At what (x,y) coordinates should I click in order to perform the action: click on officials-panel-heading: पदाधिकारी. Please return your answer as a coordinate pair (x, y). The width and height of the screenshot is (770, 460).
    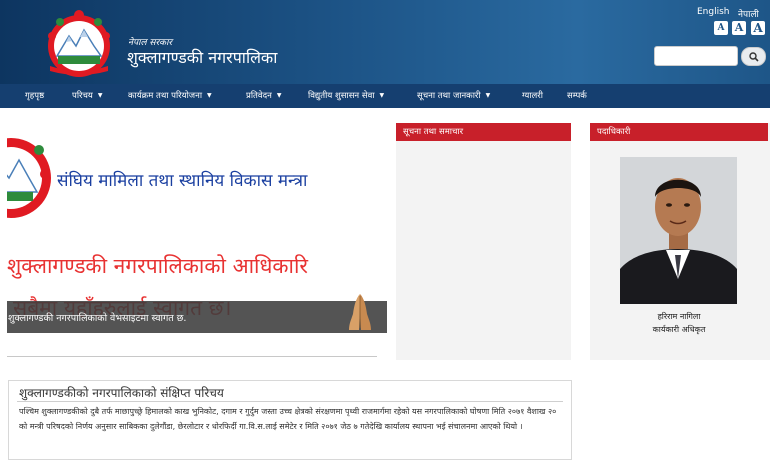
    Looking at the image, I should click on (679, 132).